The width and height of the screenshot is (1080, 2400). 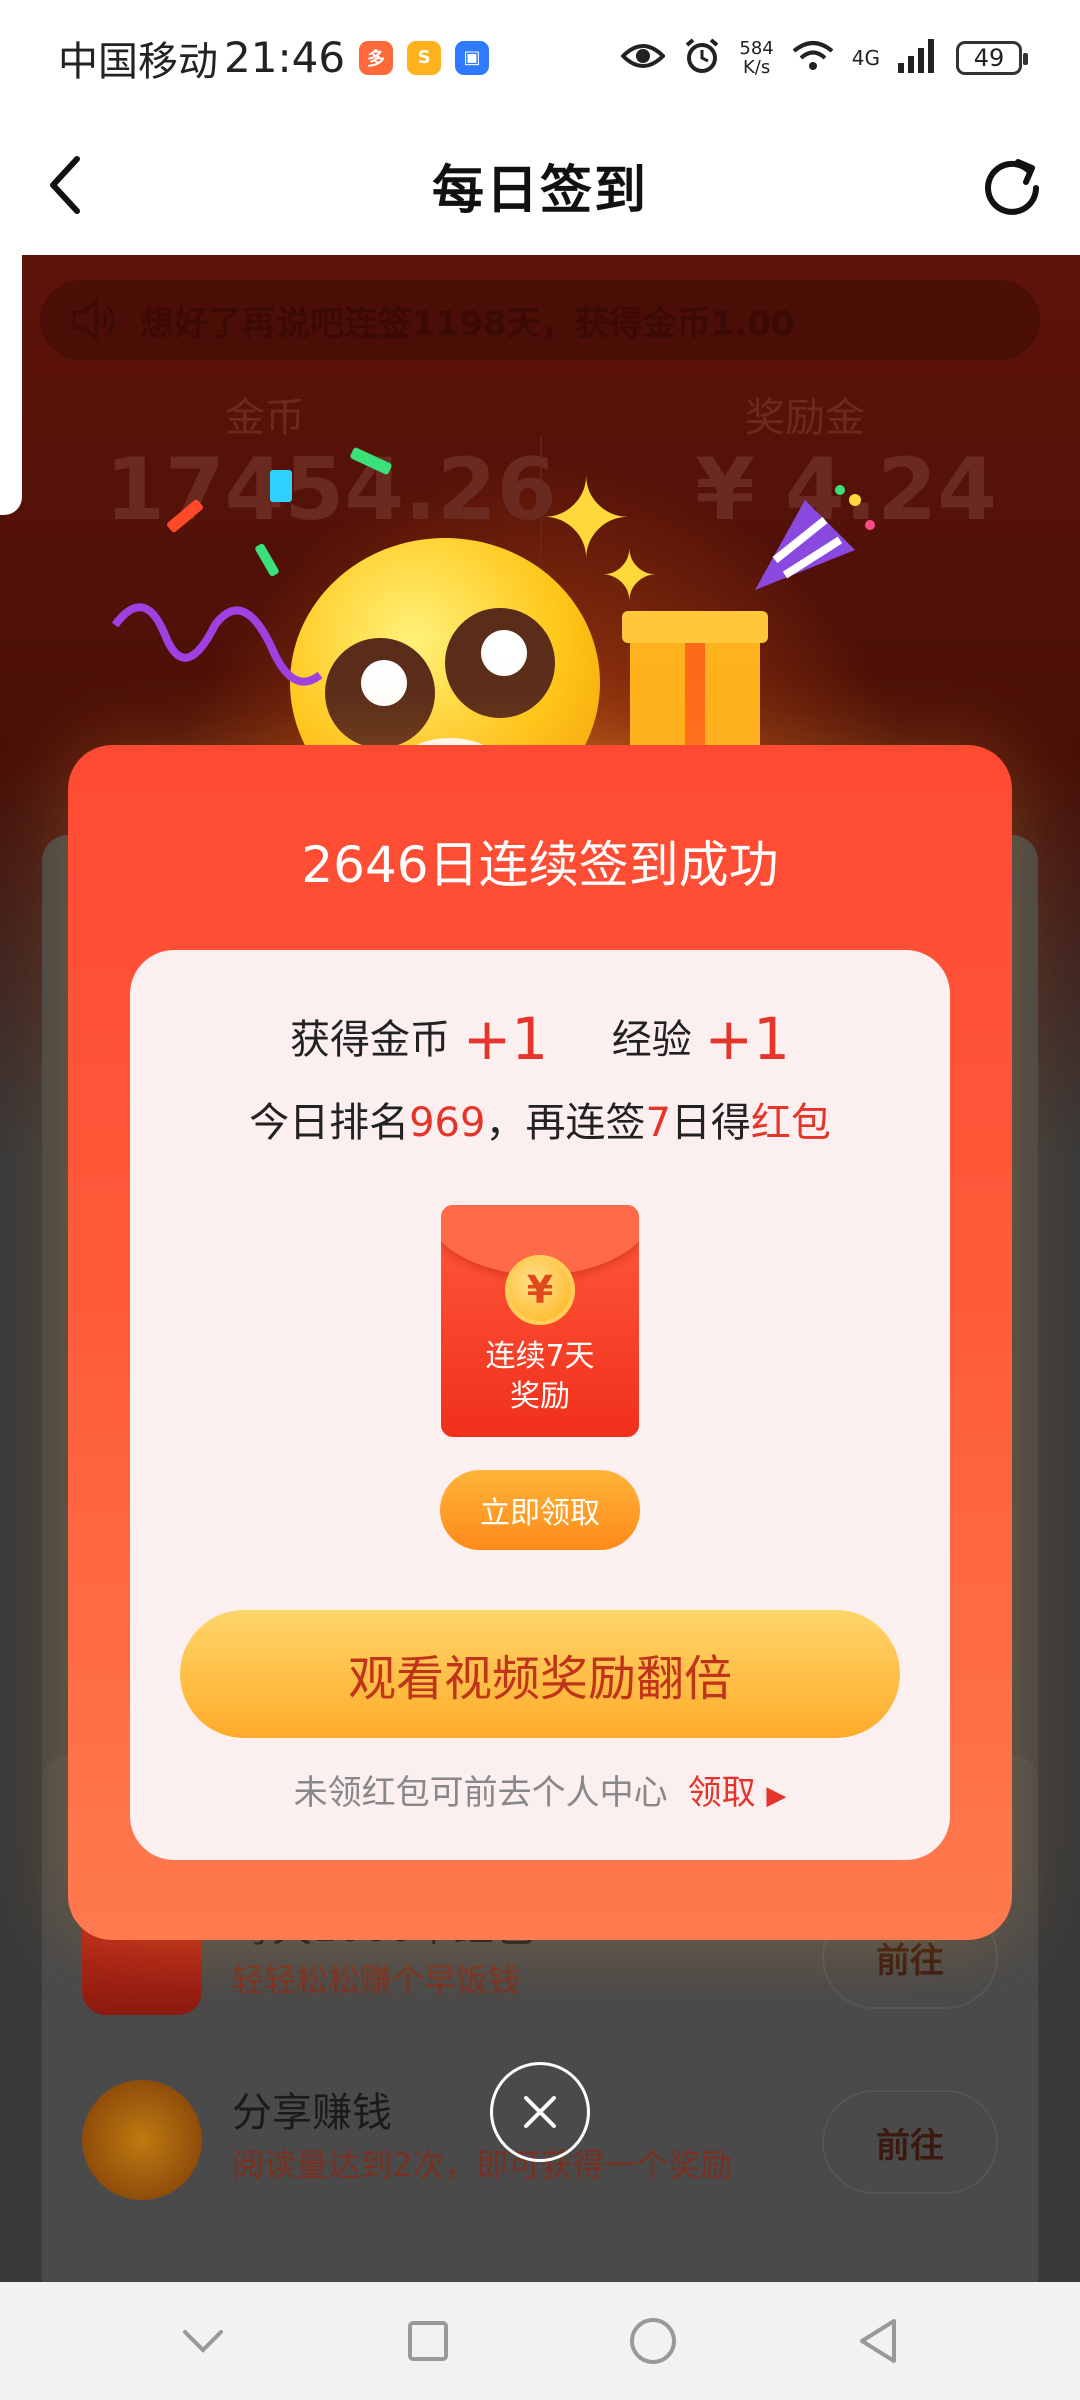 What do you see at coordinates (285, 57) in the screenshot?
I see `clock-time: 21:46` at bounding box center [285, 57].